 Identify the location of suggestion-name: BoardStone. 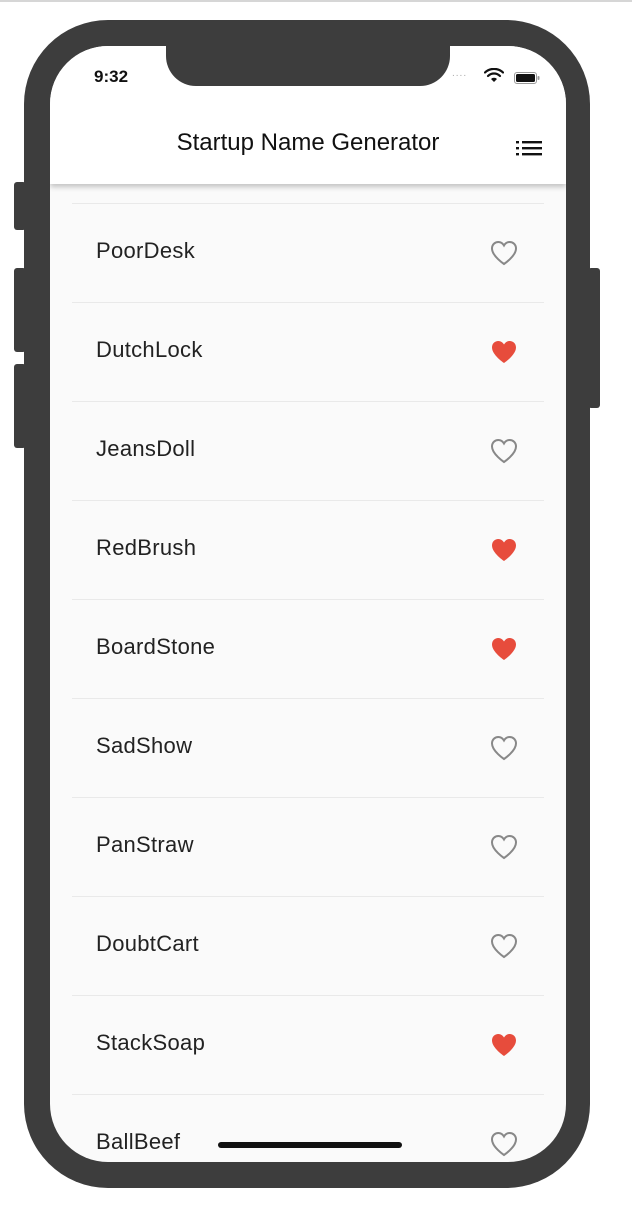
(156, 646).